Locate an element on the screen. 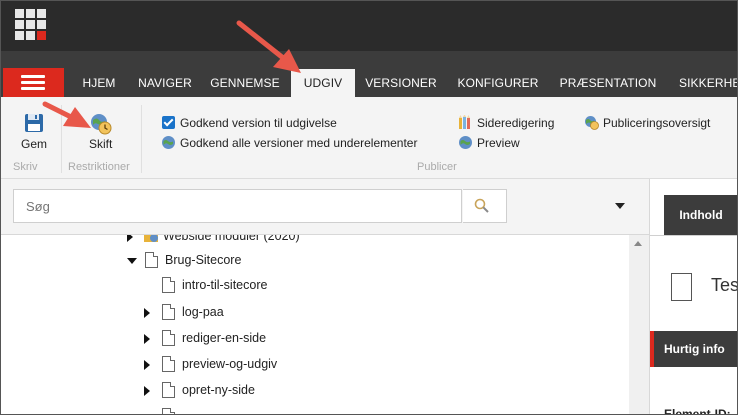  preview-button: Preview is located at coordinates (503, 143).